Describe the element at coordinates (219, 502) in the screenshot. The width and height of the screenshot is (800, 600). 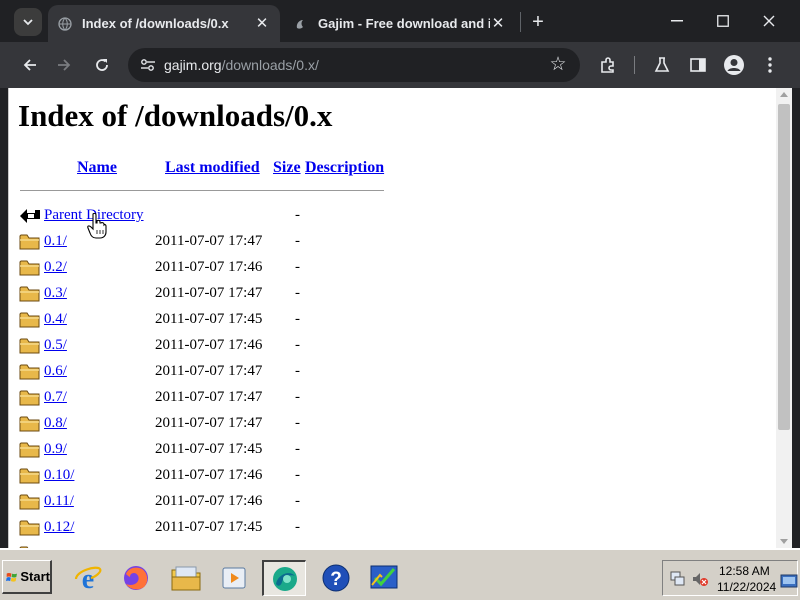
I see `listing-row: 0.11/ 2011-07-07 17:46 -` at that location.